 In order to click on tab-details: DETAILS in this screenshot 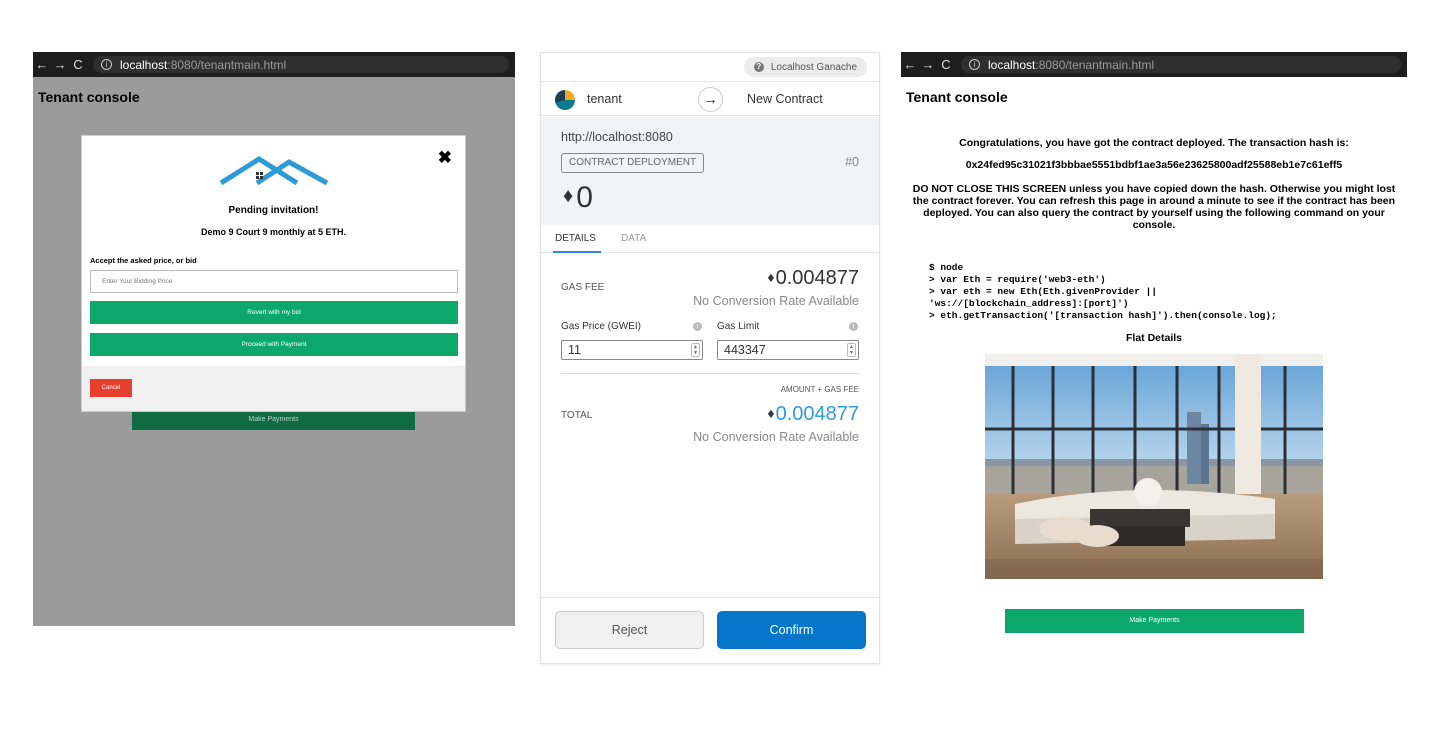, I will do `click(575, 238)`.